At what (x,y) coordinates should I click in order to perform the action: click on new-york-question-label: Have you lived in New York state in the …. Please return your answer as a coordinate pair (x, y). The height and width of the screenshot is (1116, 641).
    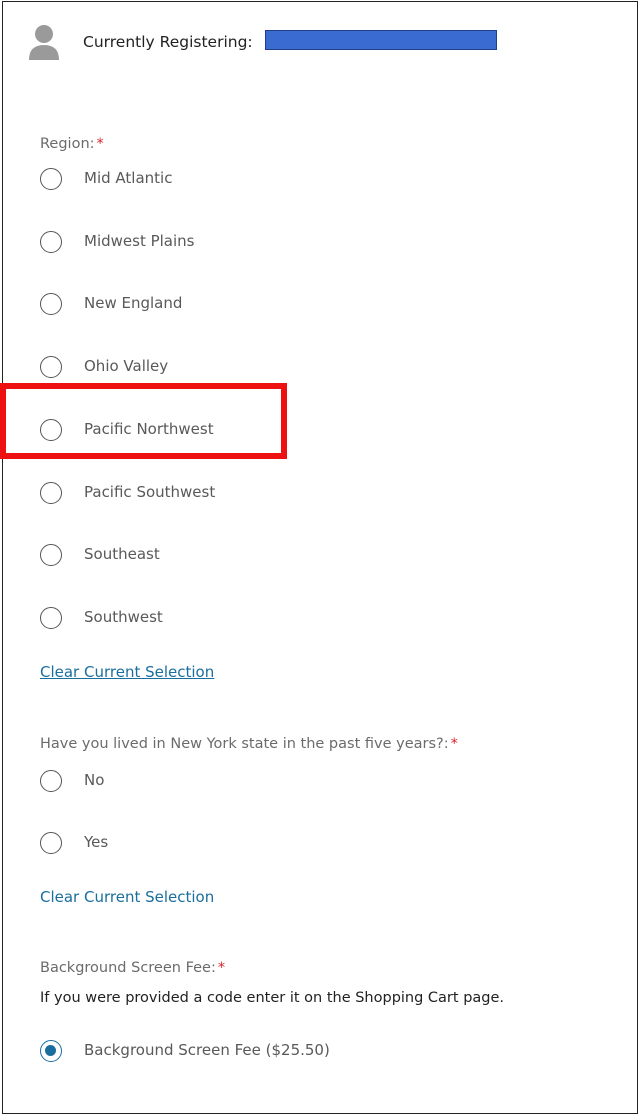
    Looking at the image, I should click on (249, 744).